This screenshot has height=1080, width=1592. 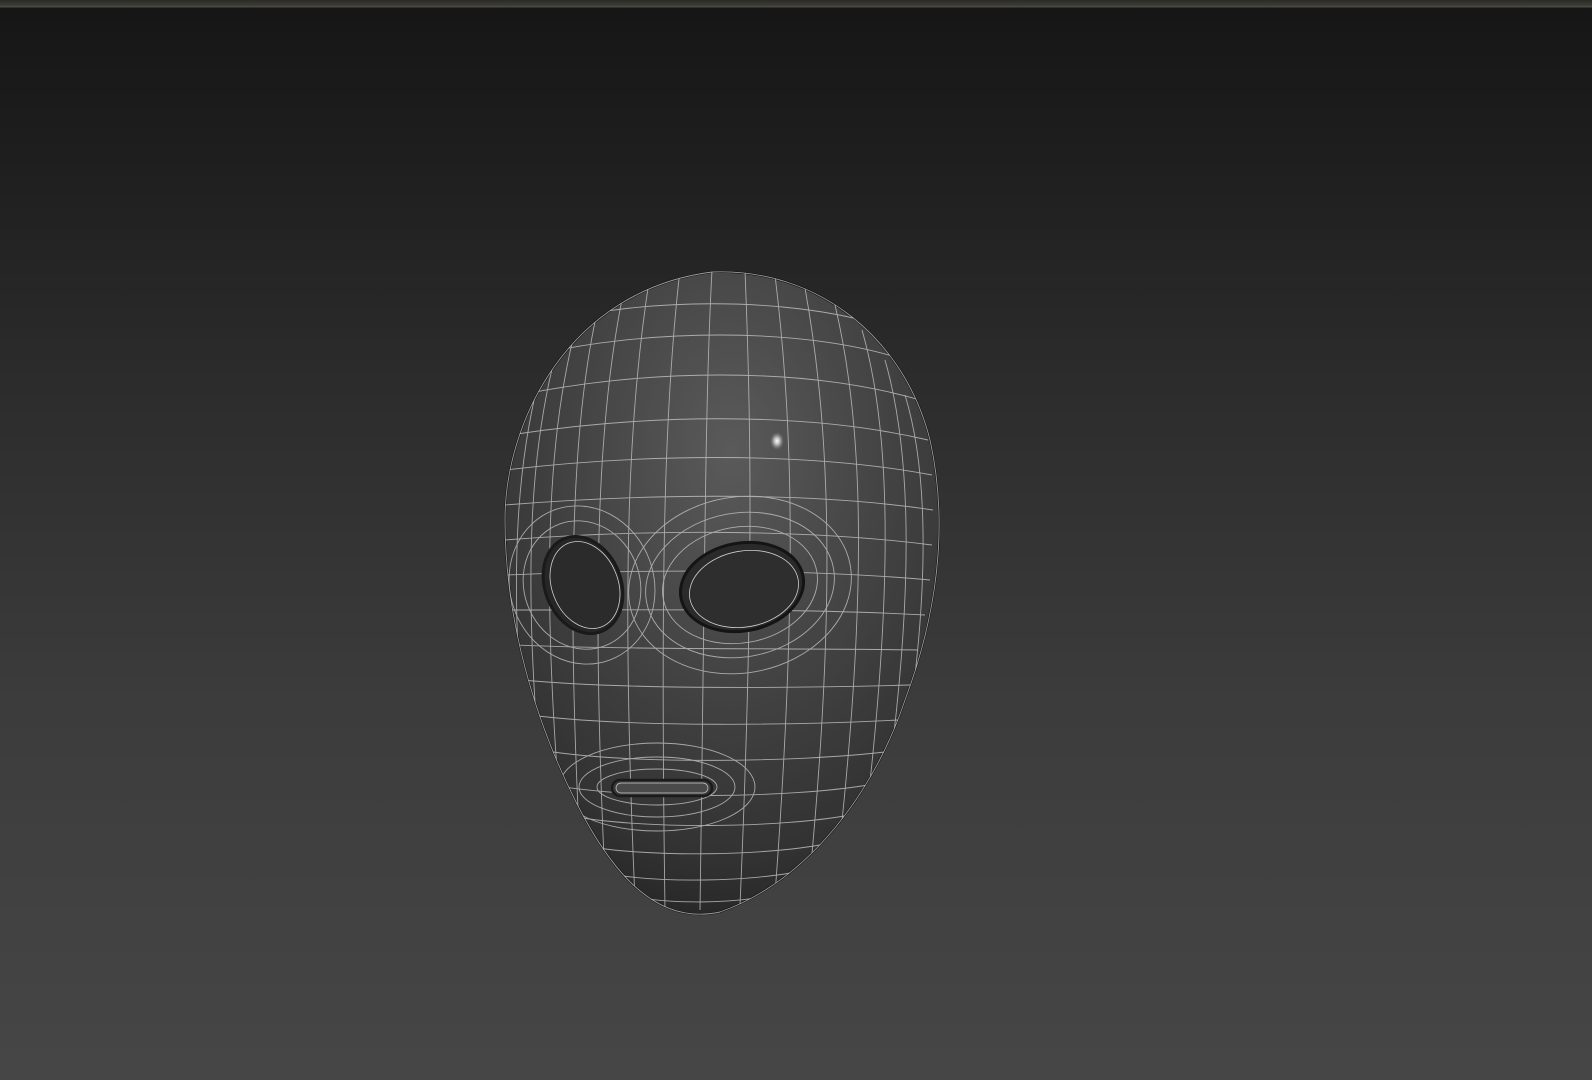 I want to click on mouth-slit, so click(x=662, y=788).